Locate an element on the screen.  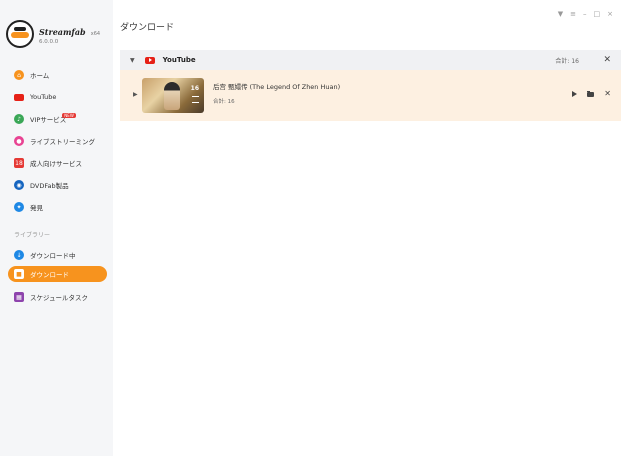
sidebar-item-adult: 18 成人向けサービス is located at coordinates (56, 163).